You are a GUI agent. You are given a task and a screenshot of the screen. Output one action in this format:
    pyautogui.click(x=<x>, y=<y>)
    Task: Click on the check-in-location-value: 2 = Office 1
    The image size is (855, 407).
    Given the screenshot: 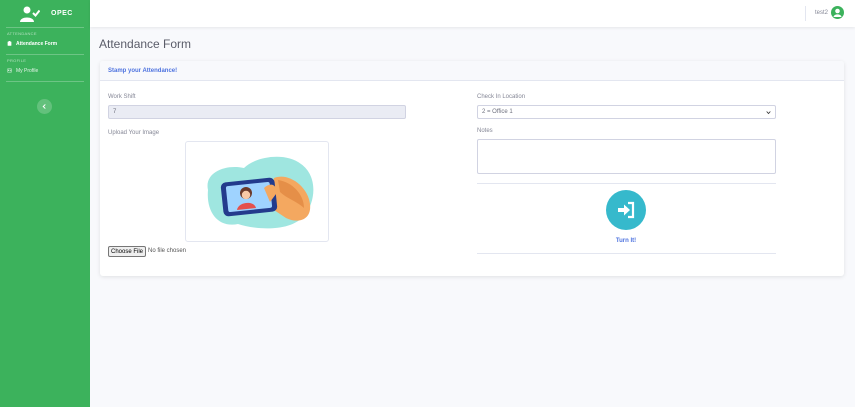 What is the action you would take?
    pyautogui.click(x=497, y=112)
    